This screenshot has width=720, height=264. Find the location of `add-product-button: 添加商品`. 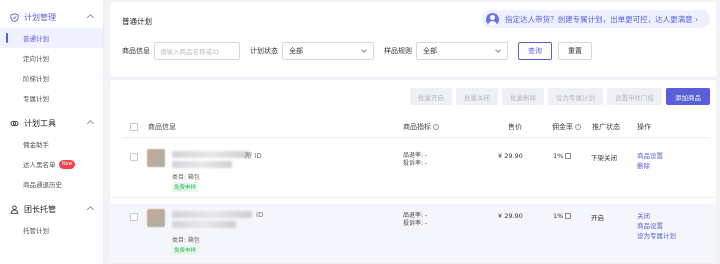

add-product-button: 添加商品 is located at coordinates (688, 96).